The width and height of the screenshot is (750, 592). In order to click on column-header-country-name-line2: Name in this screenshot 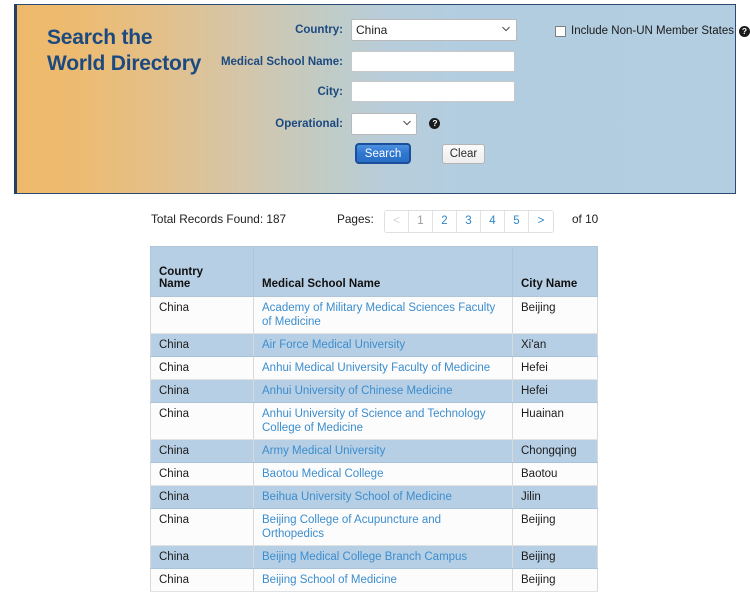, I will do `click(175, 284)`.